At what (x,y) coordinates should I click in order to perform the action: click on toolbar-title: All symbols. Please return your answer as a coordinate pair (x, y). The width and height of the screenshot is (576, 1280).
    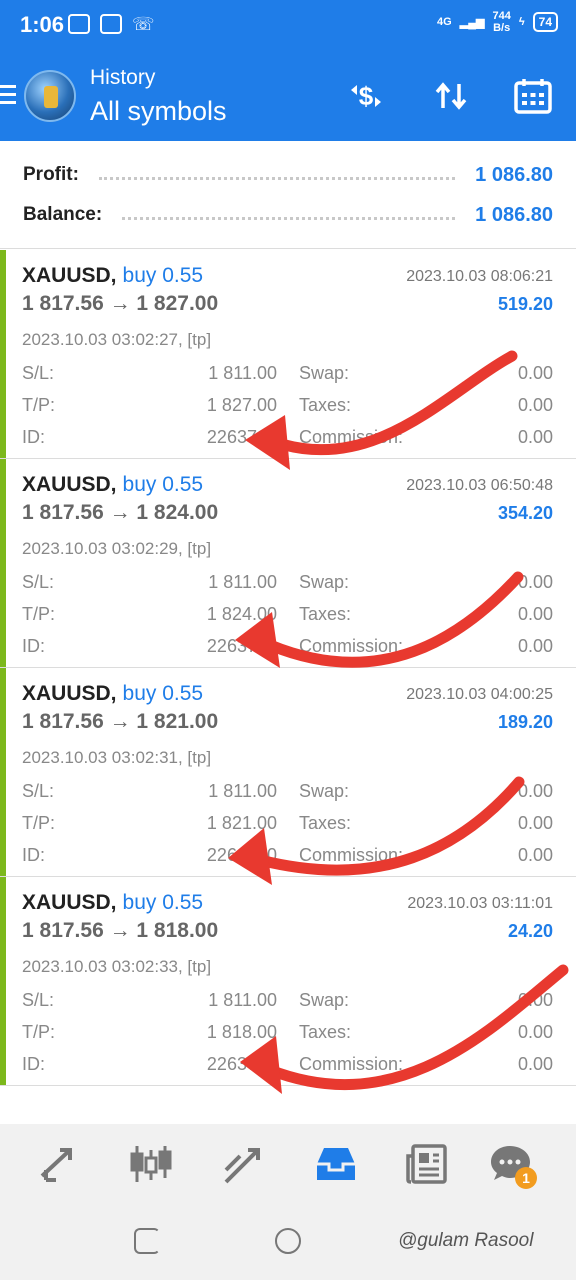
    Looking at the image, I should click on (158, 111).